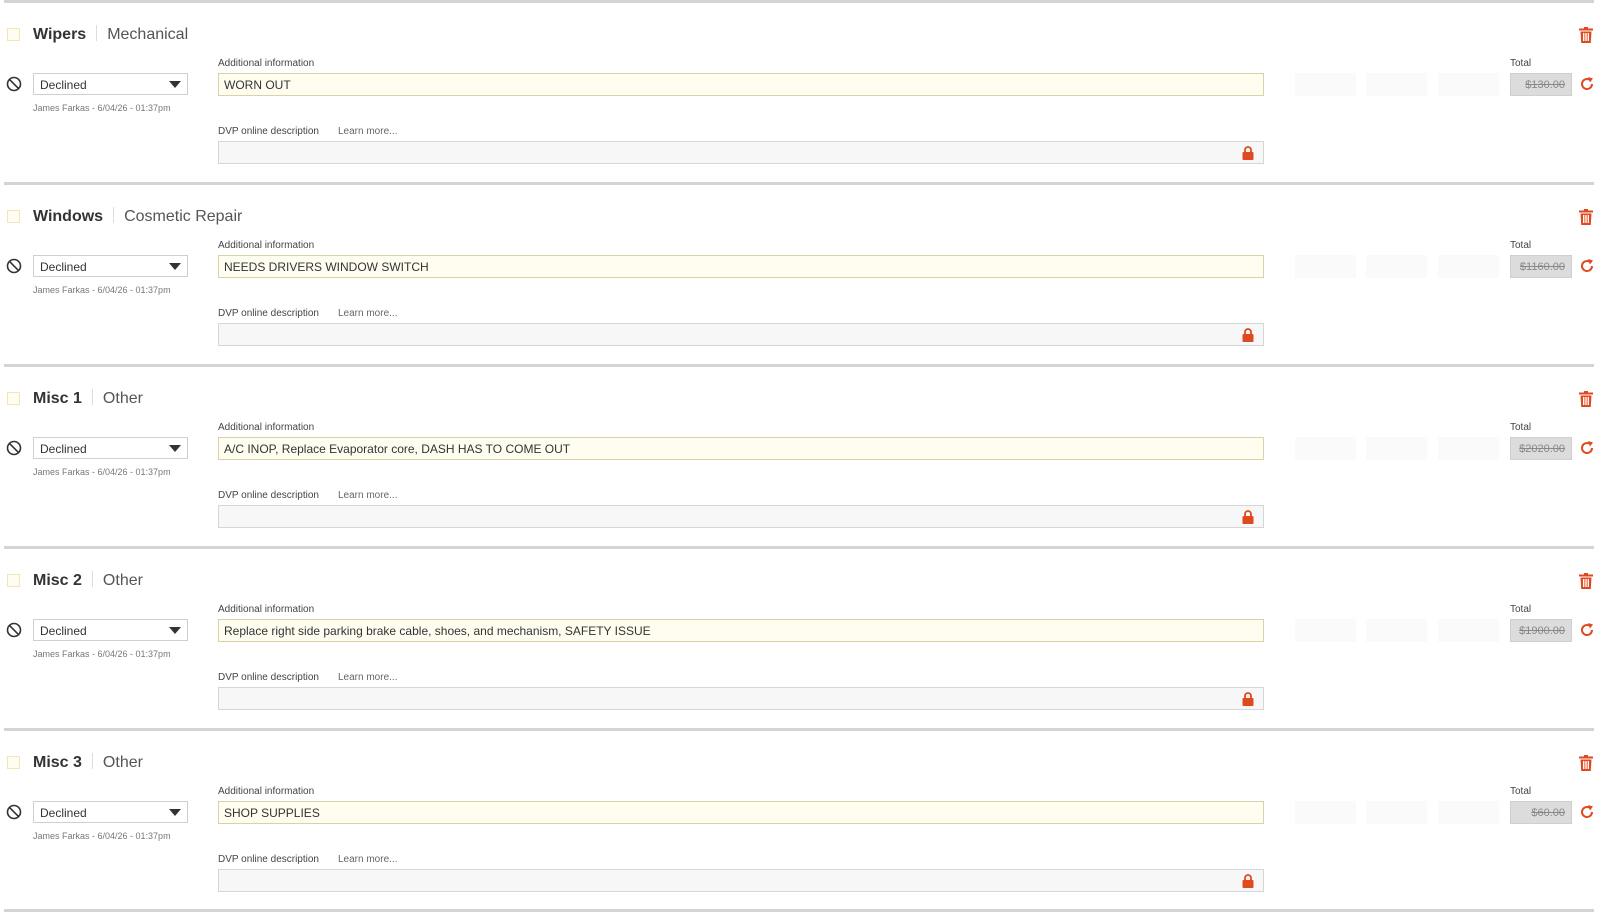  Describe the element at coordinates (88, 580) in the screenshot. I see `item-title: Misc 2 Other` at that location.